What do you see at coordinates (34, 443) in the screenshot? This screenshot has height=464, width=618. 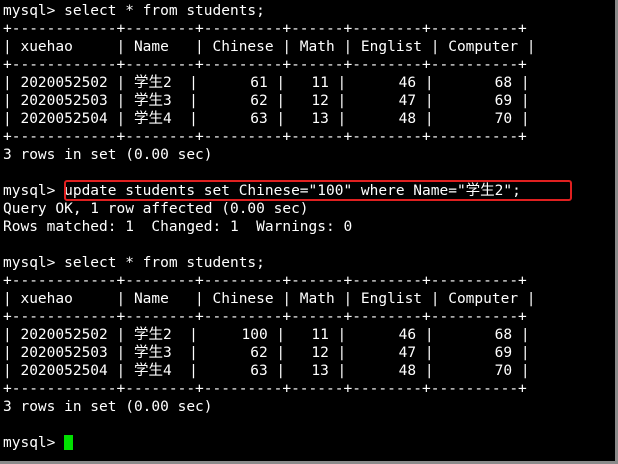 I see `prompt-label: mysql>` at bounding box center [34, 443].